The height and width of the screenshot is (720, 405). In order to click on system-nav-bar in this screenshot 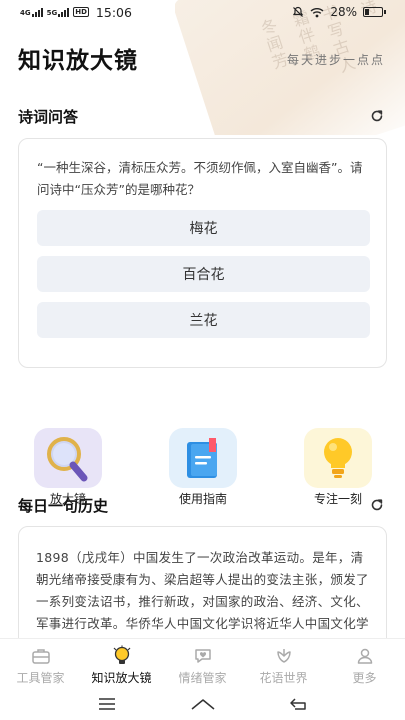, I will do `click(202, 704)`.